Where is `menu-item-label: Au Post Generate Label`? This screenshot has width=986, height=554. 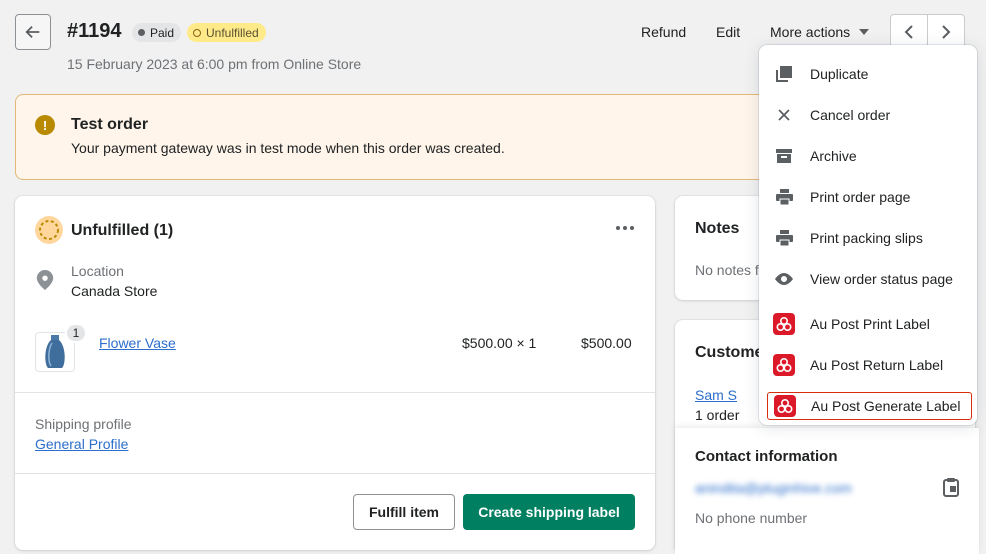
menu-item-label: Au Post Generate Label is located at coordinates (886, 406).